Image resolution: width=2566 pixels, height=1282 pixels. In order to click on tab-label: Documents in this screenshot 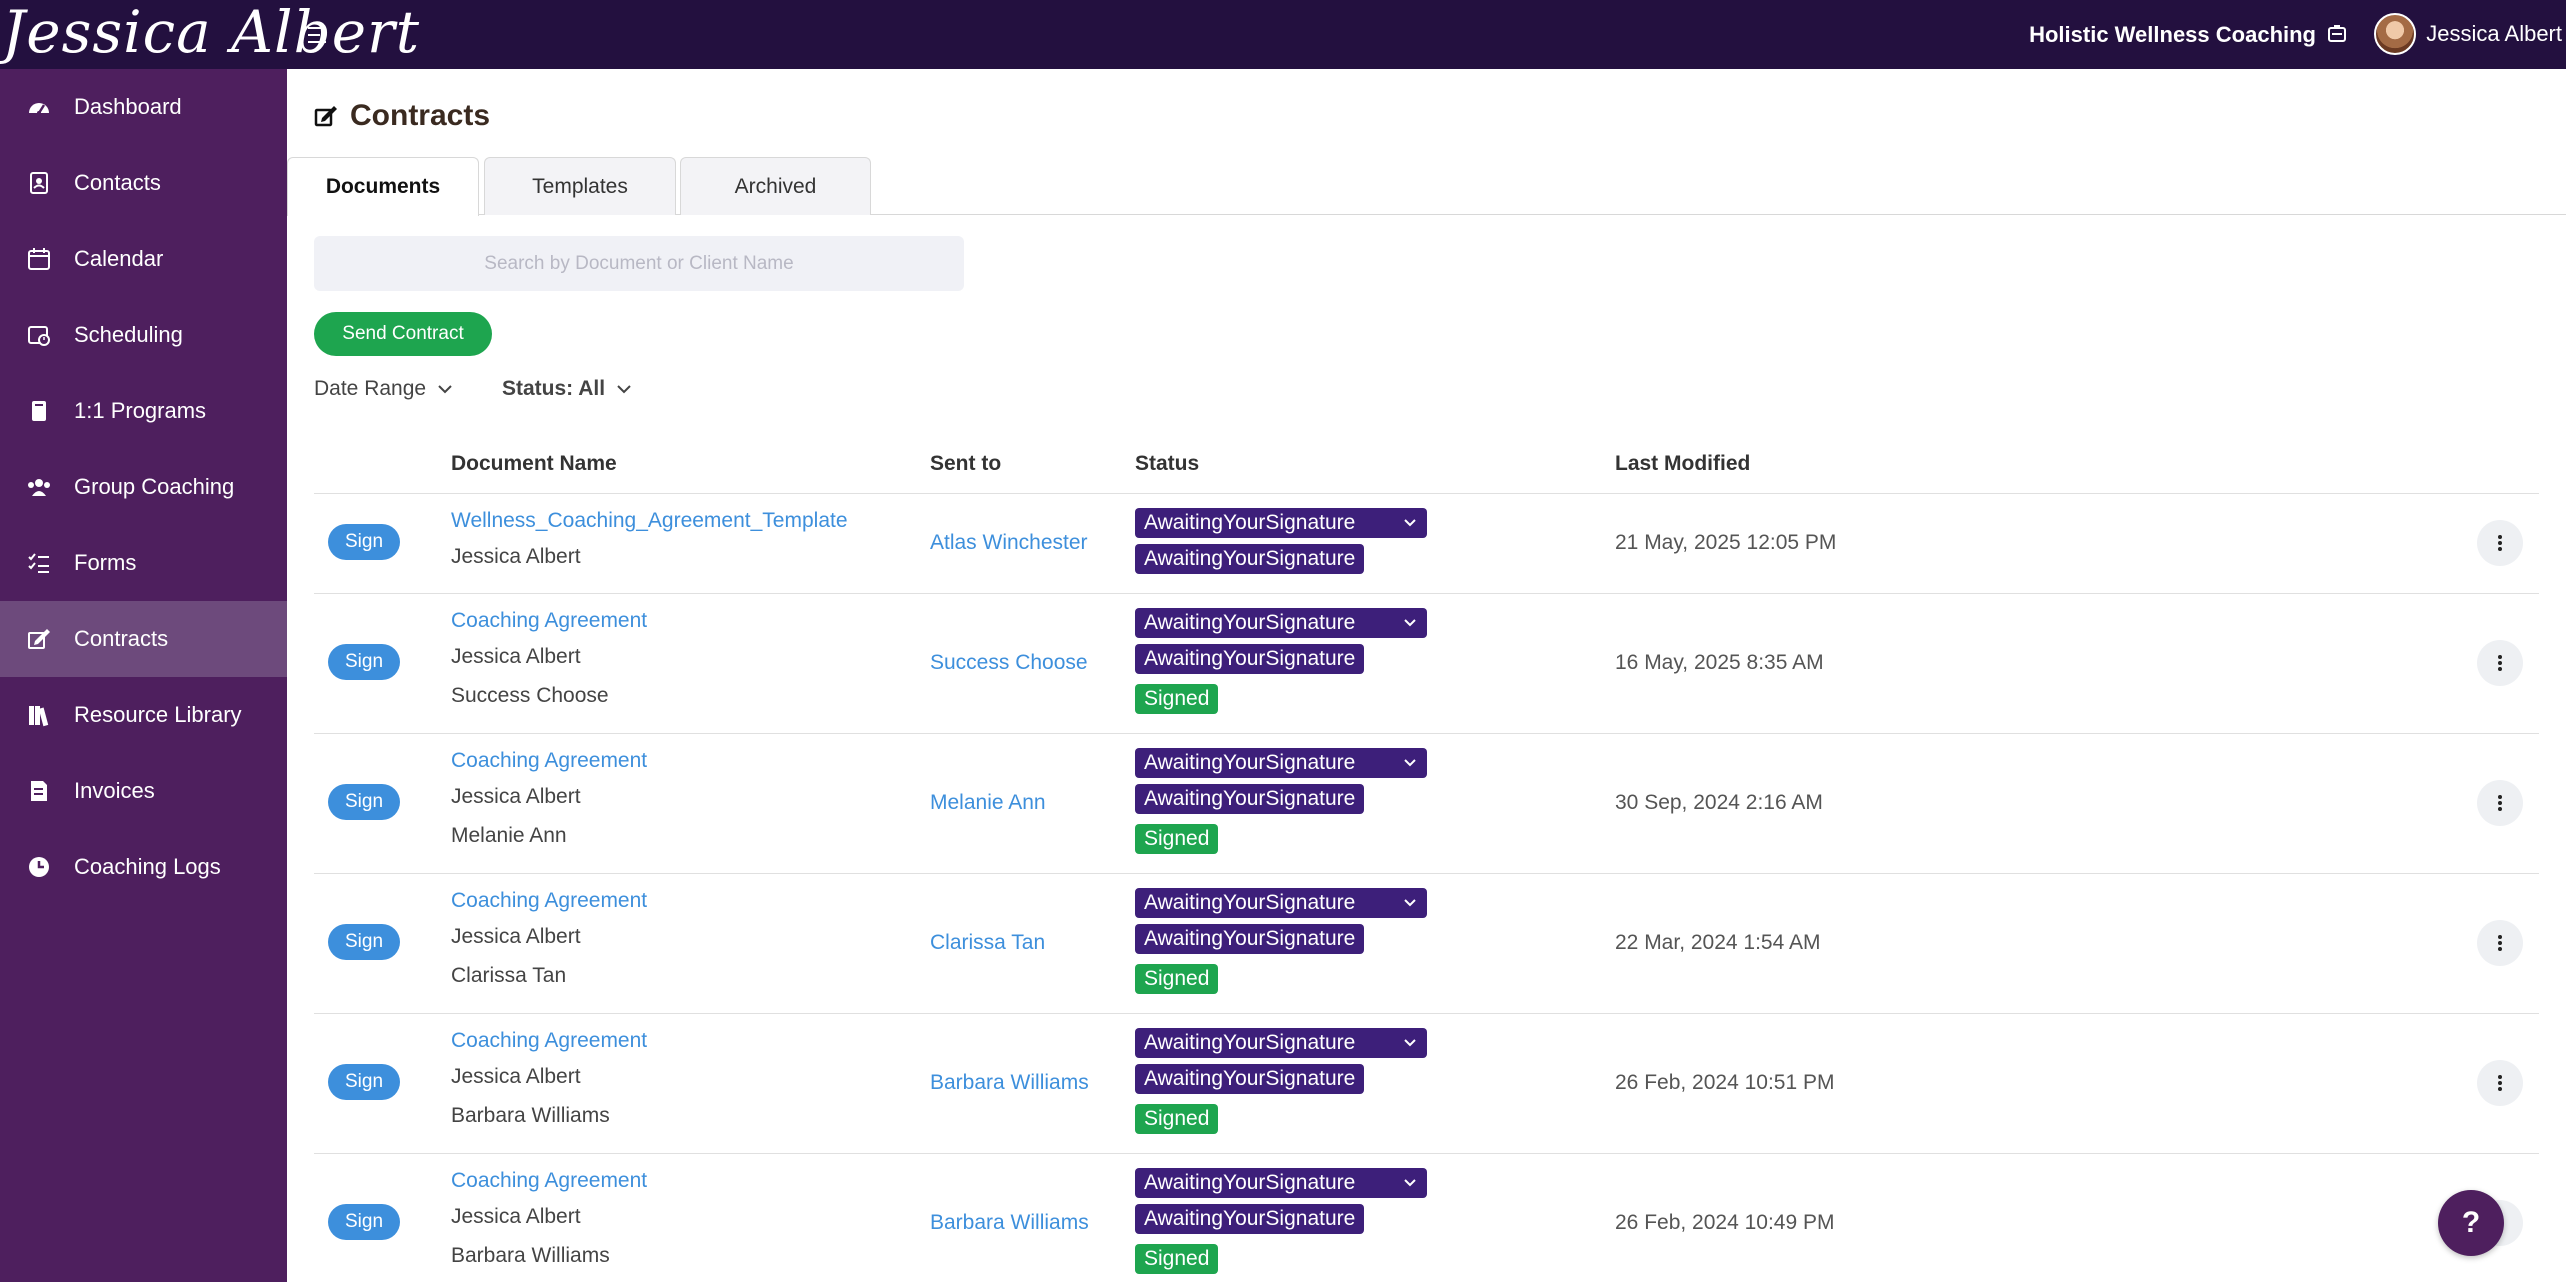, I will do `click(383, 186)`.